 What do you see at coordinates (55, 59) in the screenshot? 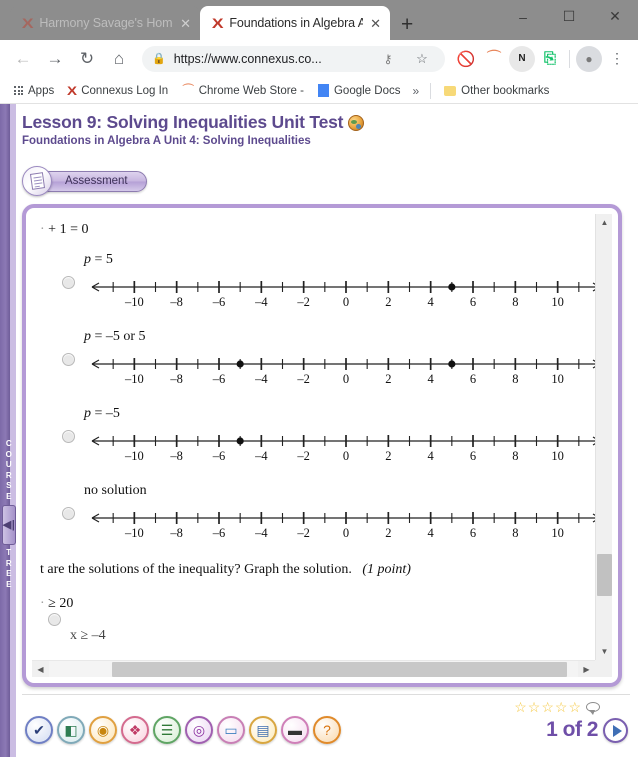
I see `forward-icon: →` at bounding box center [55, 59].